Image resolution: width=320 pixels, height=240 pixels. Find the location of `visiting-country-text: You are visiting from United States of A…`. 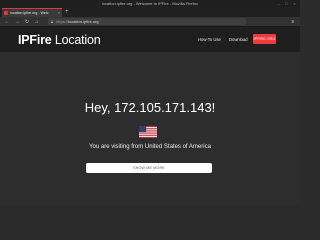

visiting-country-text: You are visiting from United States of A… is located at coordinates (150, 147).